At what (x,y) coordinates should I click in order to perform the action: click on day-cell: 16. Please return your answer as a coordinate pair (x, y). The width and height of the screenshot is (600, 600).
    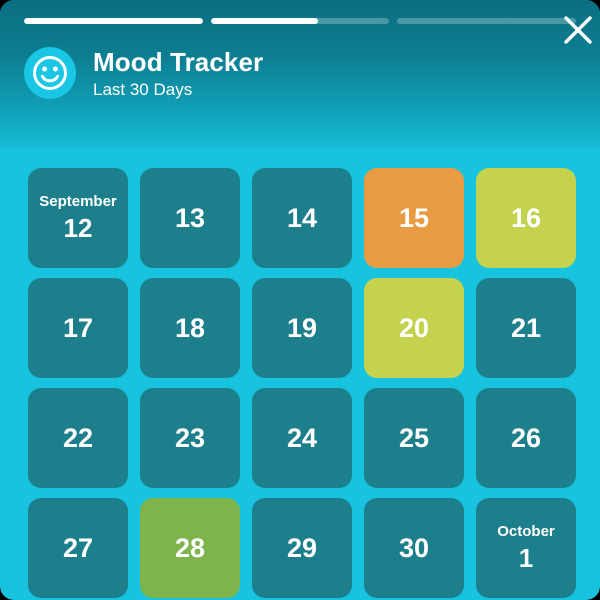
    Looking at the image, I should click on (526, 218).